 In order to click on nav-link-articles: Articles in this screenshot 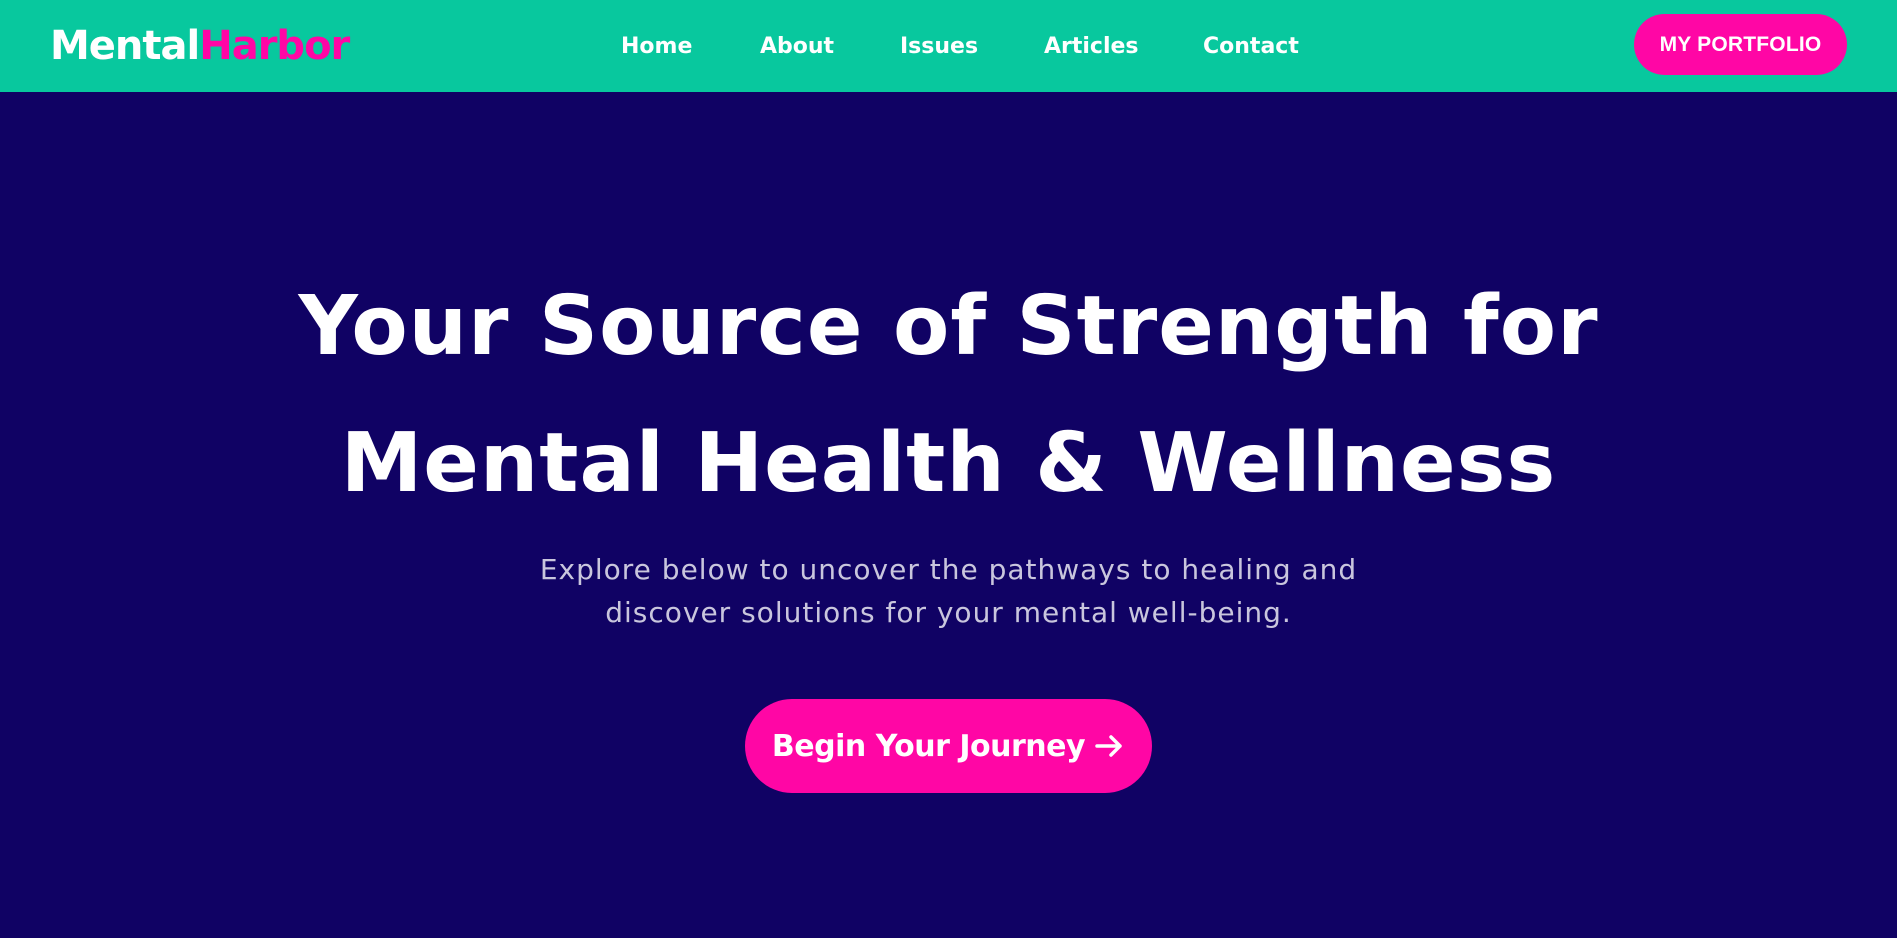, I will do `click(1091, 47)`.